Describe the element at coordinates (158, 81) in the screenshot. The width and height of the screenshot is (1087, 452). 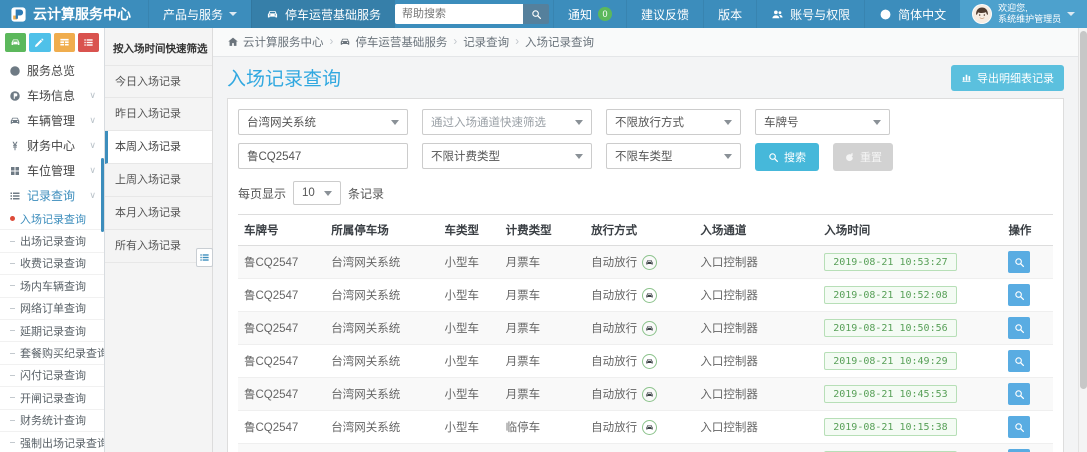
I see `quick-filter-item-0: 今日入场记录` at that location.